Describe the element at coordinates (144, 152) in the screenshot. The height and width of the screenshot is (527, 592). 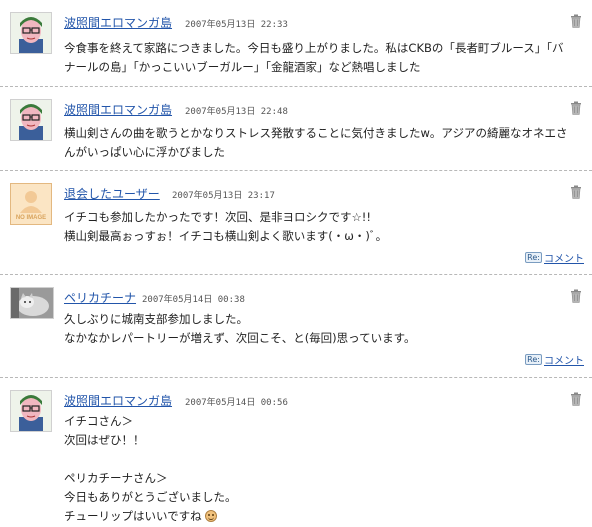
I see `comment-line: んがいっぱい心に浮かびました` at that location.